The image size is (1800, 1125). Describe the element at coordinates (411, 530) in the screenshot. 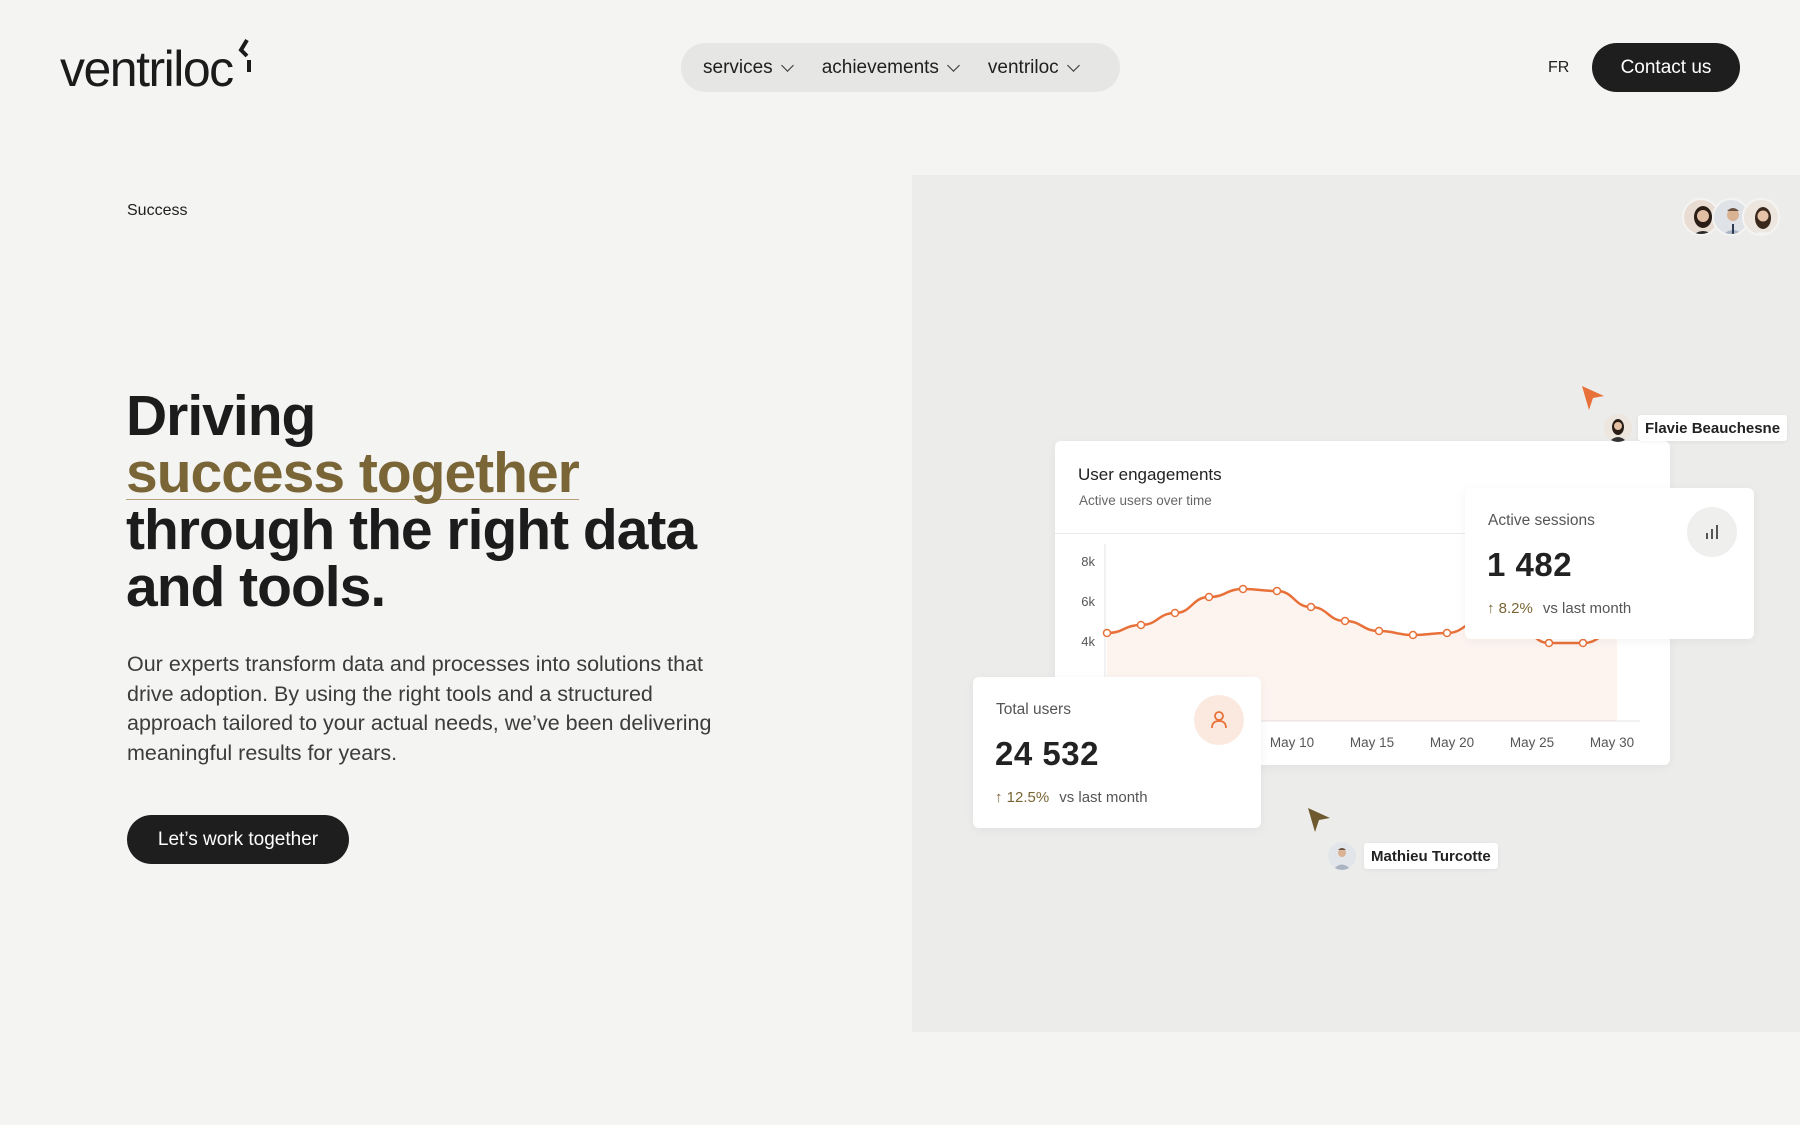

I see `headline-line: through the right data` at that location.